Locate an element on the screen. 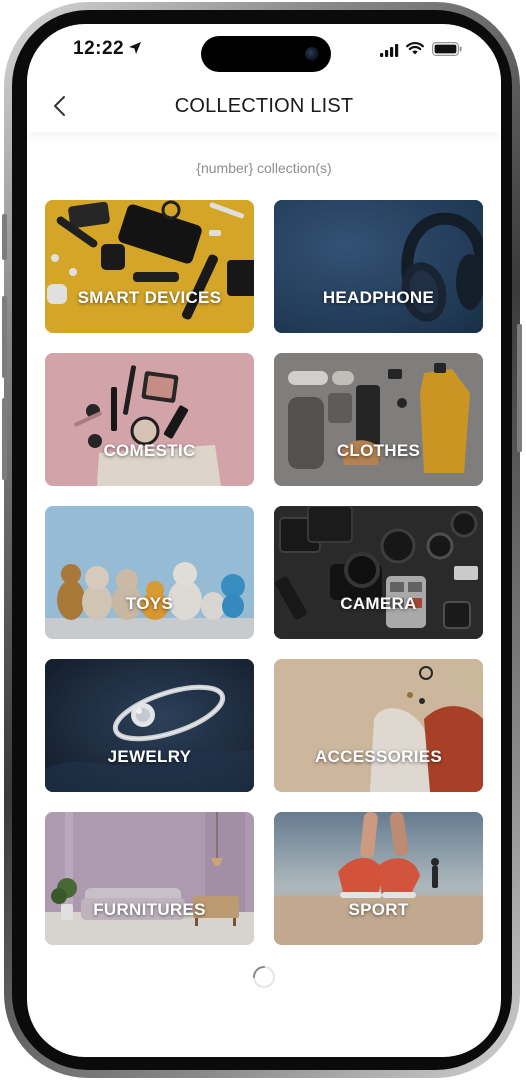 Image resolution: width=526 pixels, height=1082 pixels. comestic-photo is located at coordinates (149, 419).